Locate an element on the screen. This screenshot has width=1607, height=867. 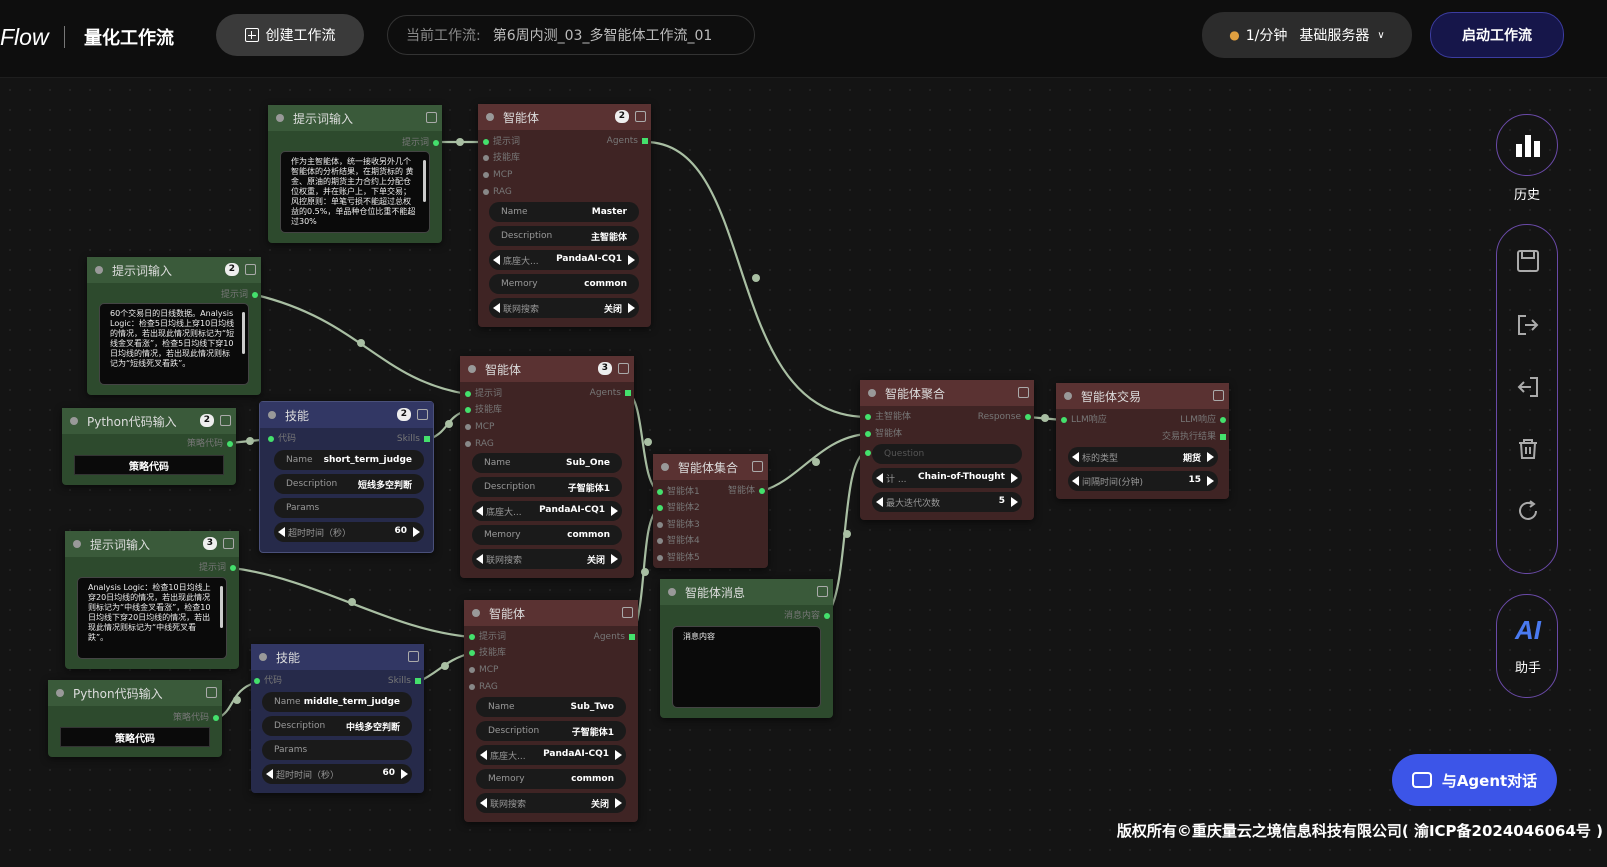
node-header: 智能体交易 is located at coordinates (1142, 396).